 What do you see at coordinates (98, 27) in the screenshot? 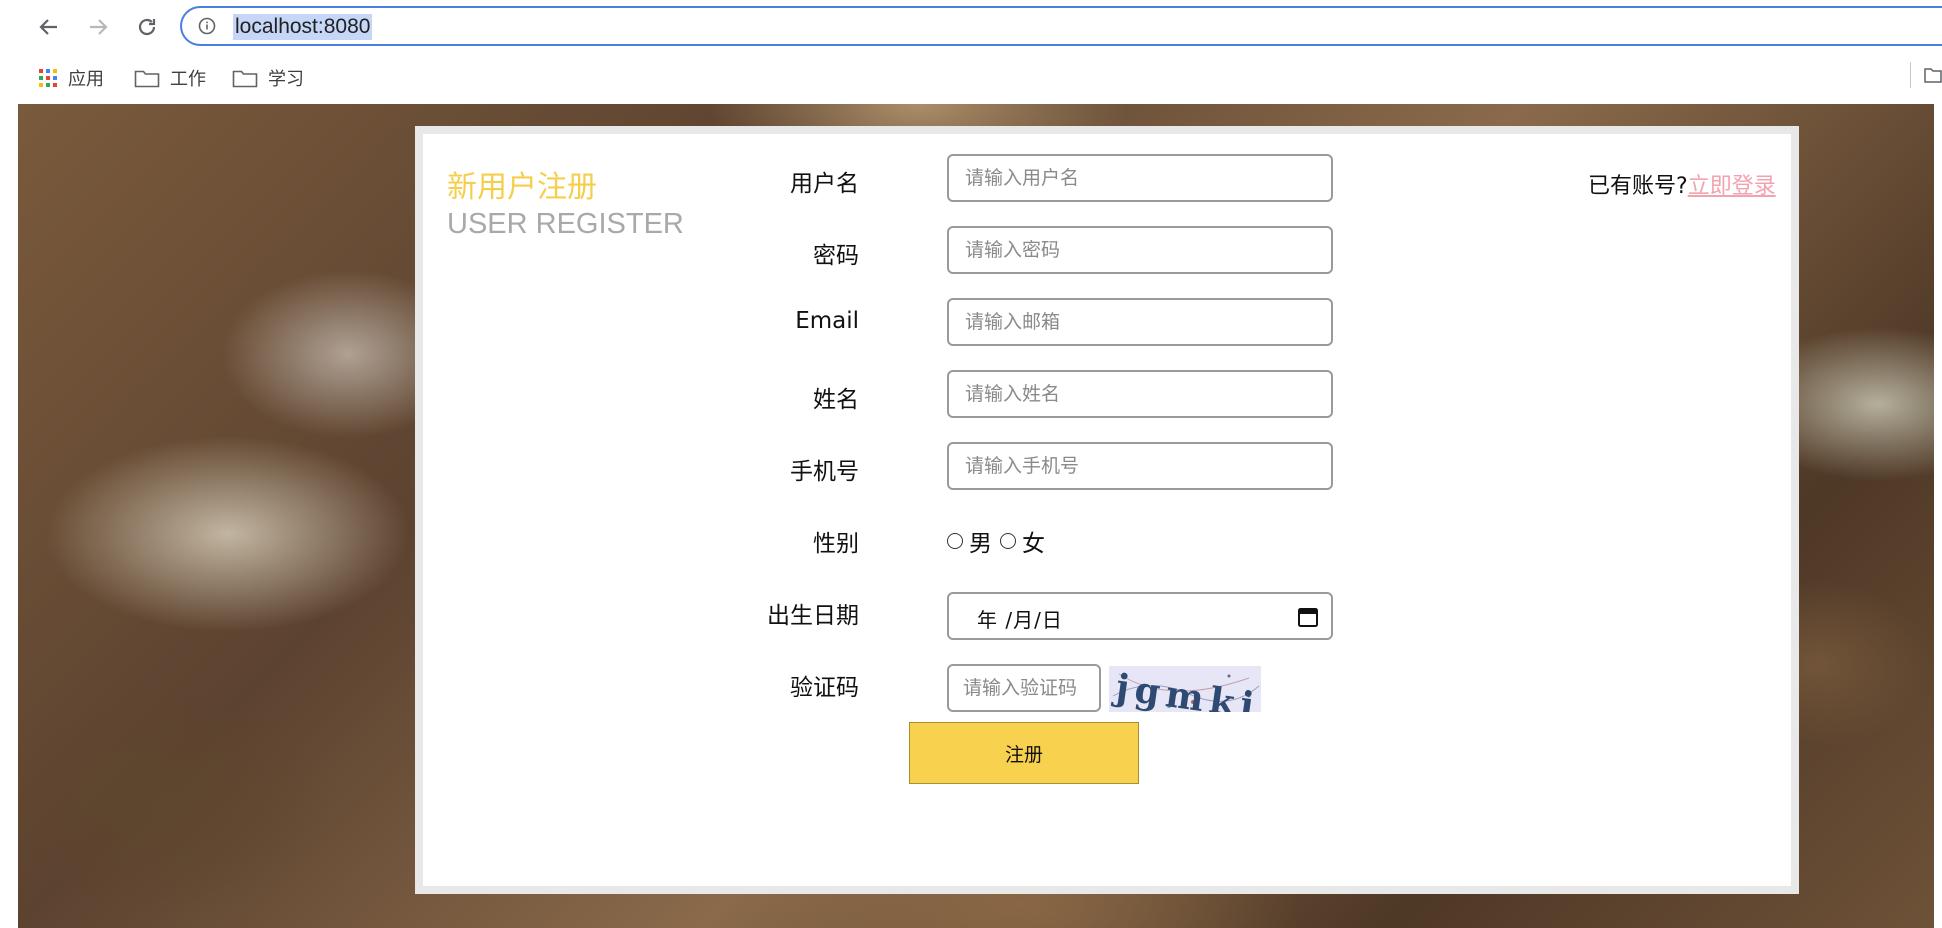
I see `forward-arrow-icon` at bounding box center [98, 27].